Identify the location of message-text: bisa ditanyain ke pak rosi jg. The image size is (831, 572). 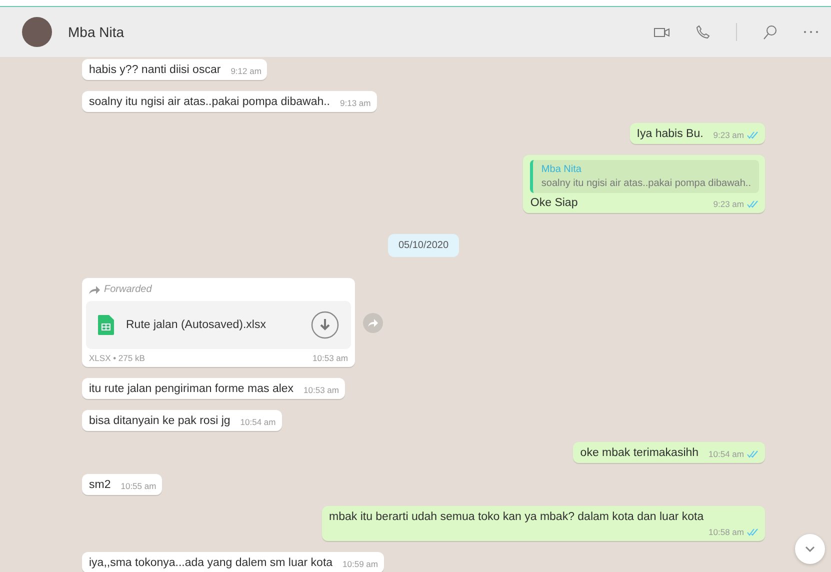
(159, 421).